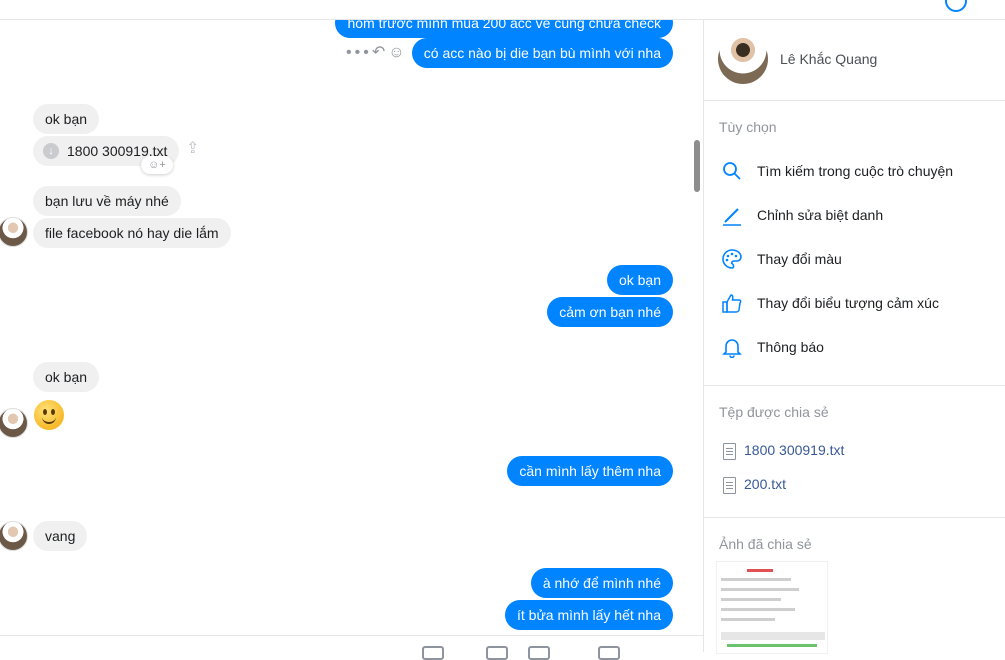 Image resolution: width=1005 pixels, height=660 pixels. What do you see at coordinates (542, 53) in the screenshot?
I see `message-outgoing: có acc nào bị die bạn bù mình với nha` at bounding box center [542, 53].